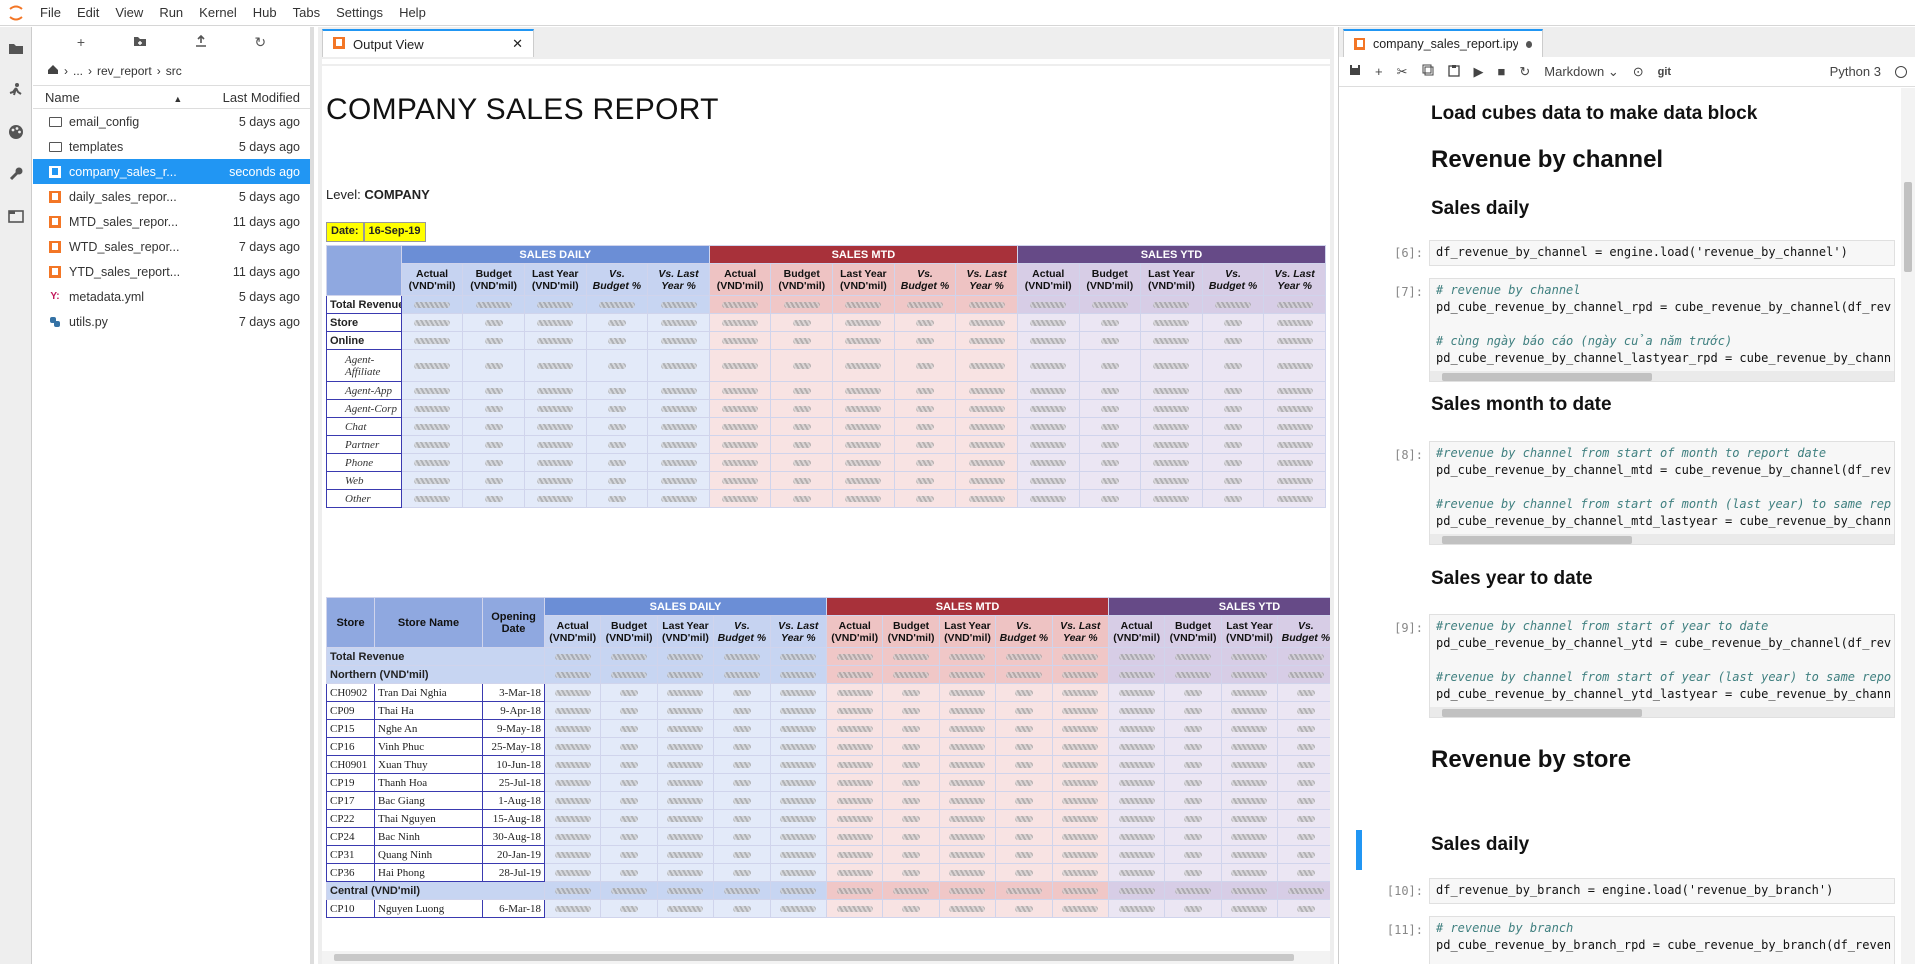 The image size is (1915, 964). Describe the element at coordinates (201, 42) in the screenshot. I see `upload-icon` at that location.